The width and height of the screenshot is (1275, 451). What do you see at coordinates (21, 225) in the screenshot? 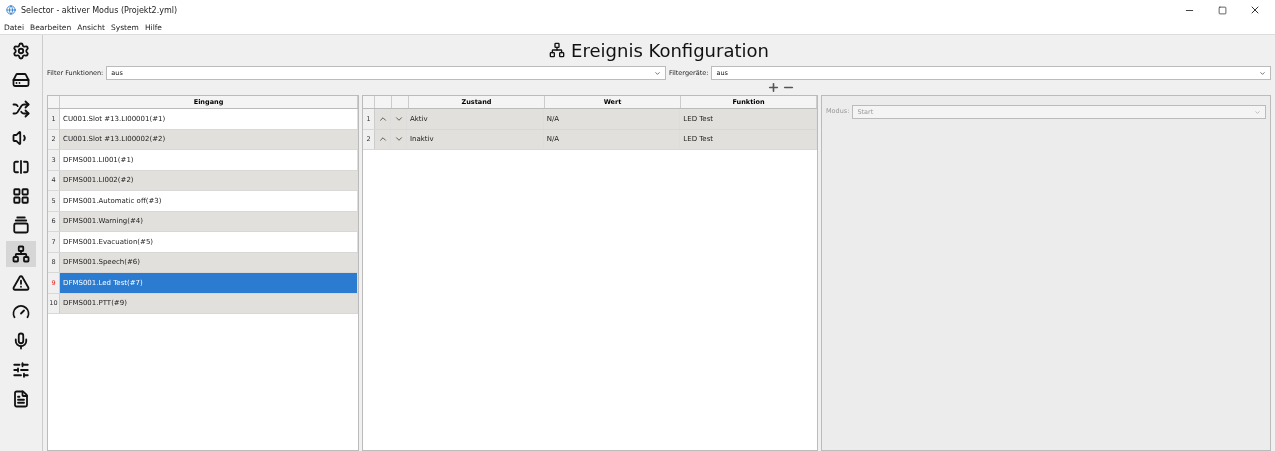
I see `stacked-screens-icon` at bounding box center [21, 225].